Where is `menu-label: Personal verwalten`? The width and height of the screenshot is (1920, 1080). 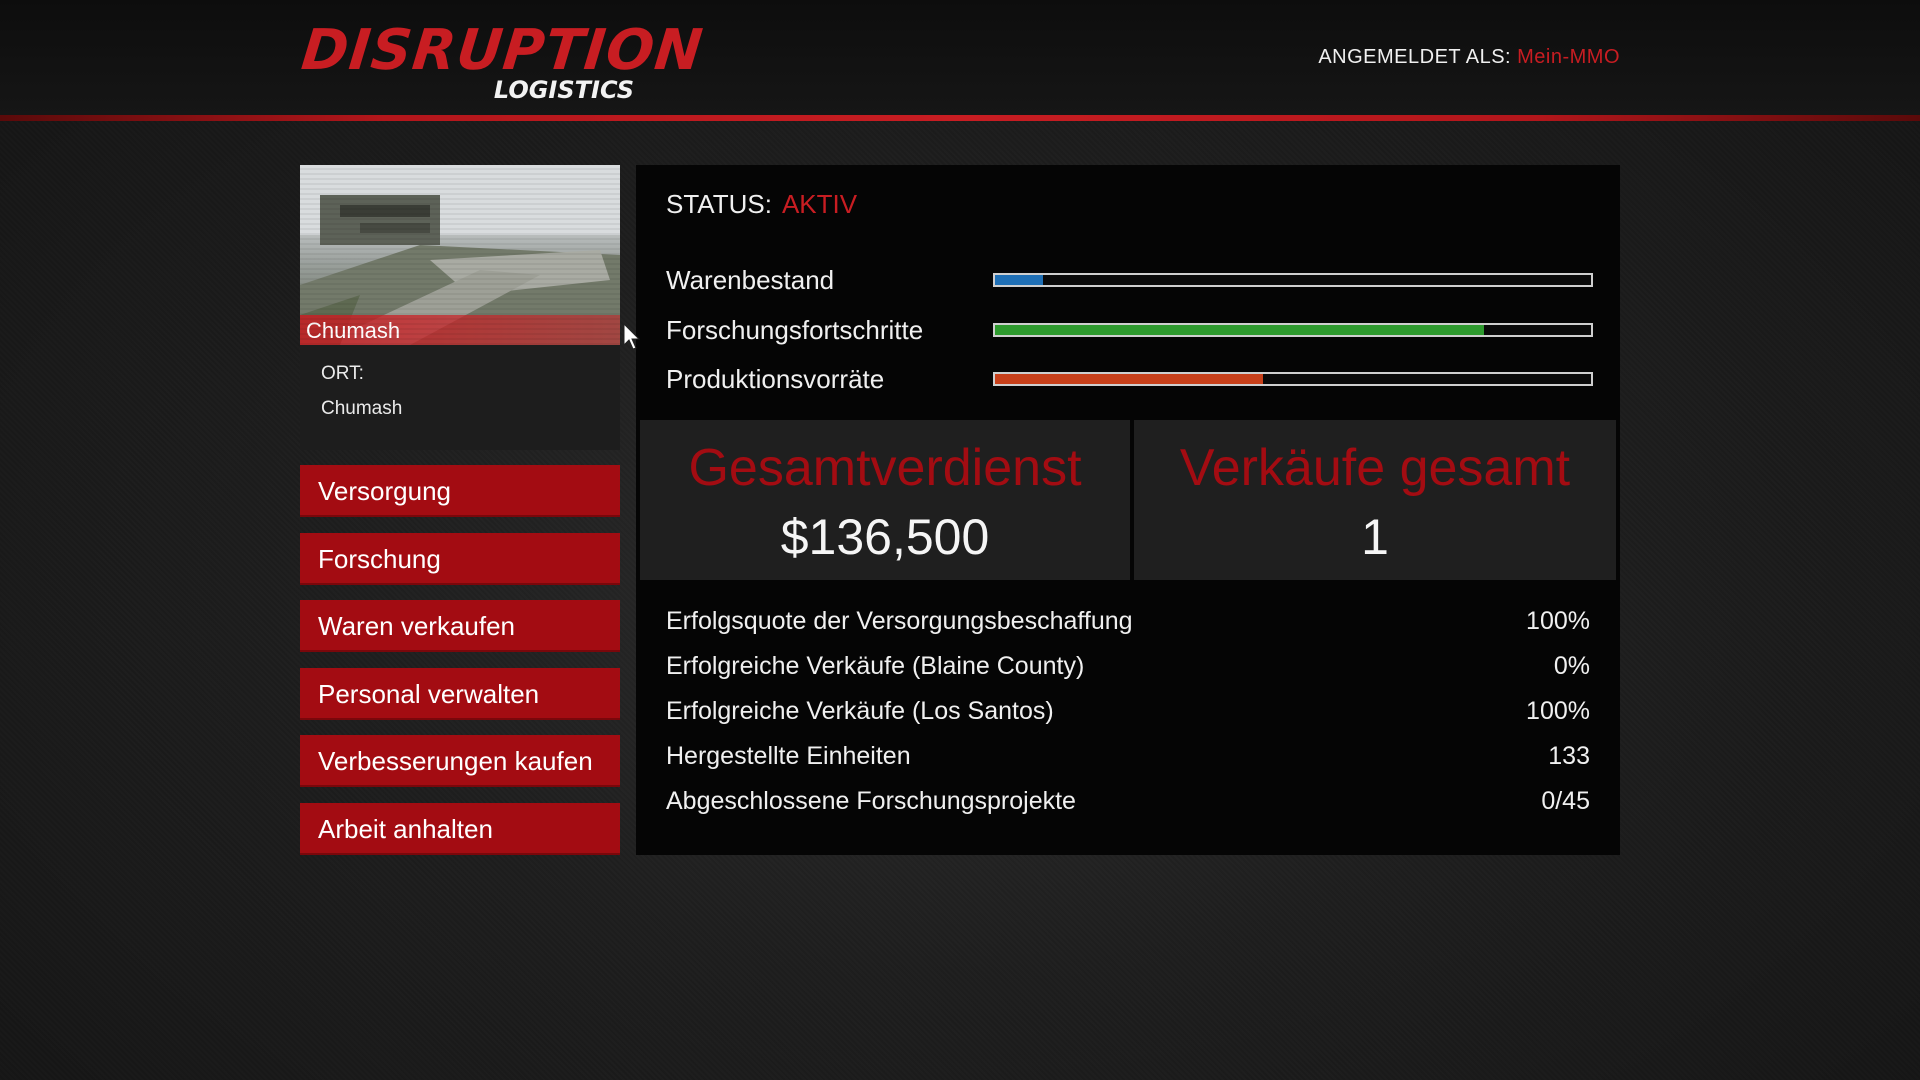
menu-label: Personal verwalten is located at coordinates (429, 694).